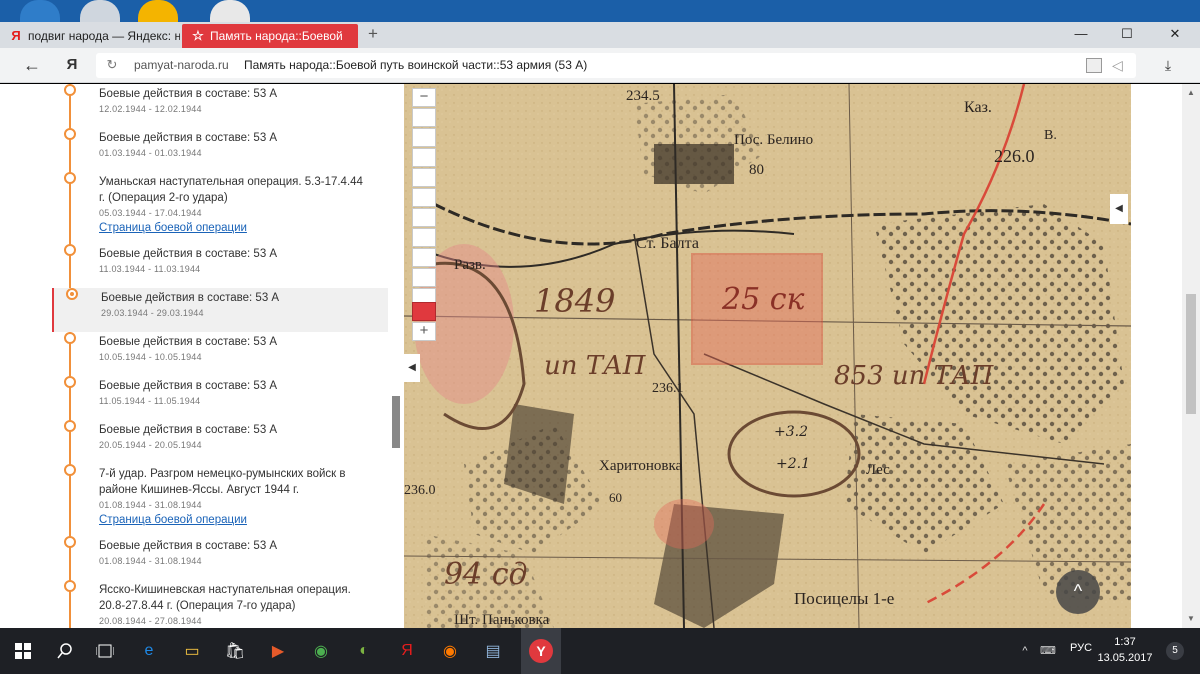 This screenshot has width=1200, height=674. I want to click on clock: 1:37 13.05.2017, so click(1125, 650).